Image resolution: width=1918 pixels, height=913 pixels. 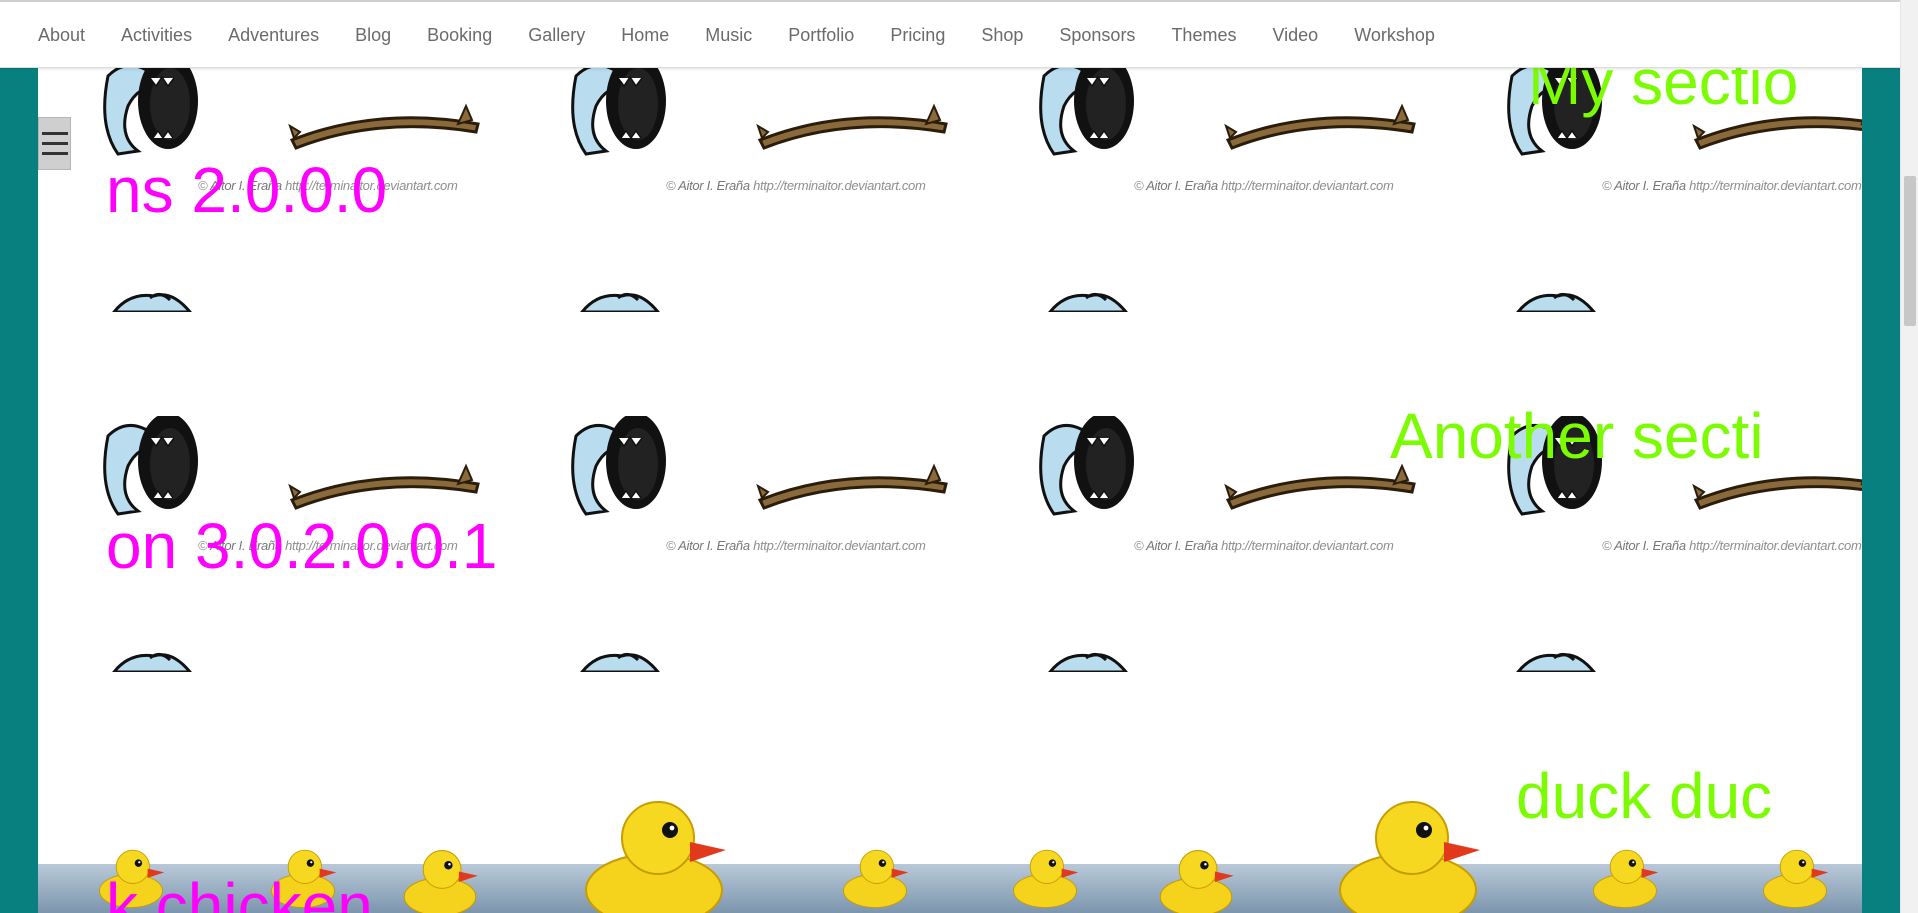 I want to click on nav-item-about: About, so click(x=70, y=35).